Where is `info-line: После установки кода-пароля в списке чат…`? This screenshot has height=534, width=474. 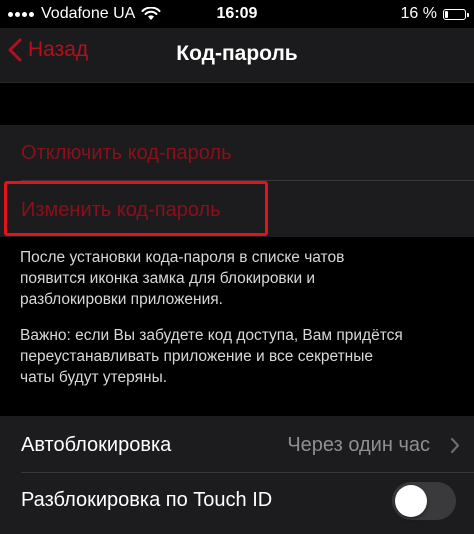
info-line: После установки кода-пароля в списке чат… is located at coordinates (182, 257).